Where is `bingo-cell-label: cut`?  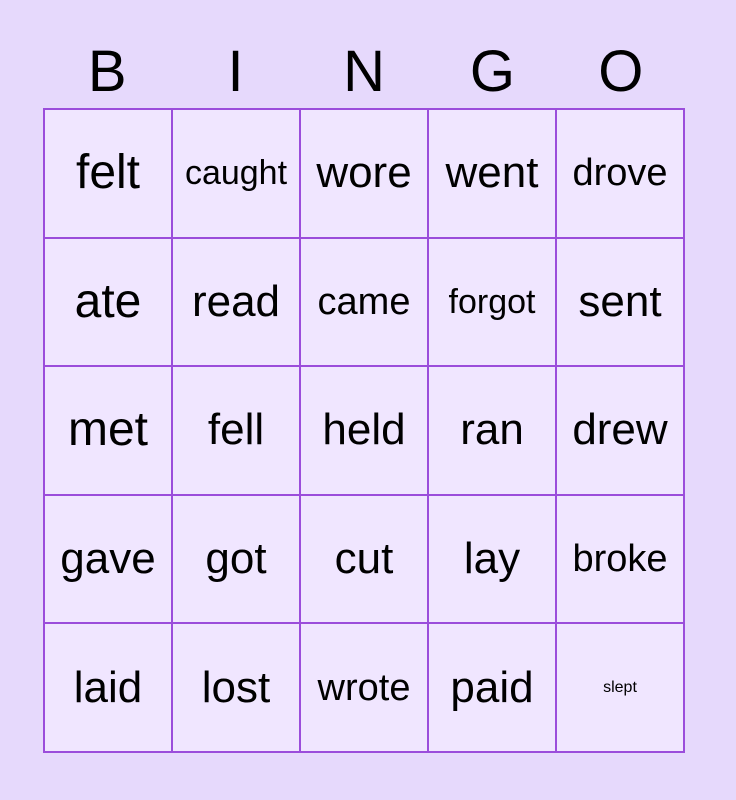 bingo-cell-label: cut is located at coordinates (364, 559).